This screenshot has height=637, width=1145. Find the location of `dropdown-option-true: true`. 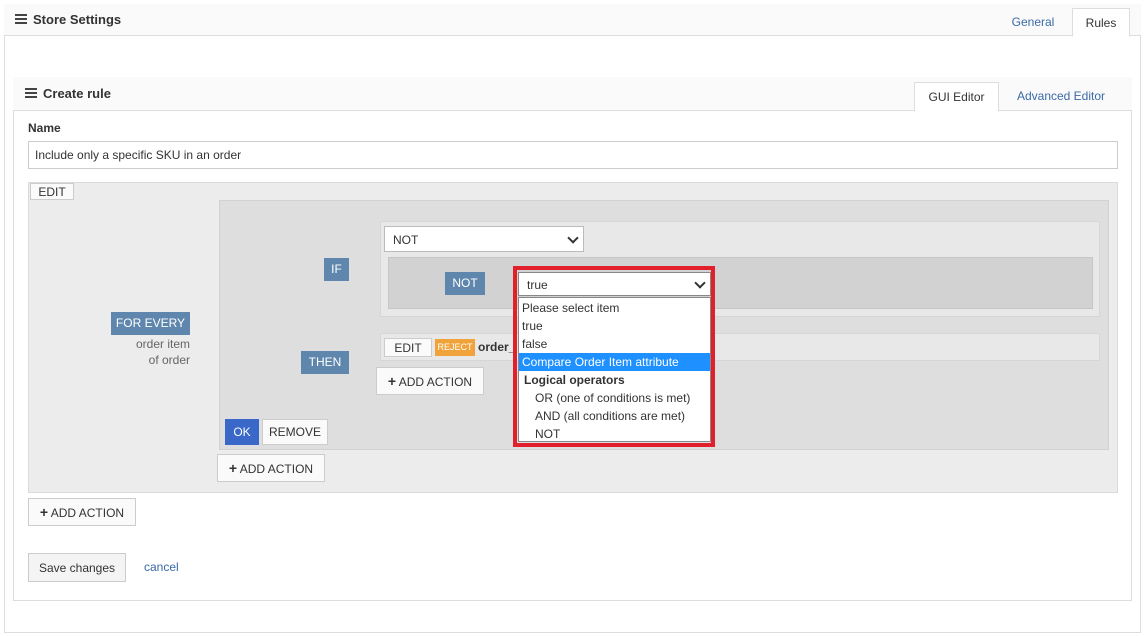

dropdown-option-true: true is located at coordinates (614, 326).